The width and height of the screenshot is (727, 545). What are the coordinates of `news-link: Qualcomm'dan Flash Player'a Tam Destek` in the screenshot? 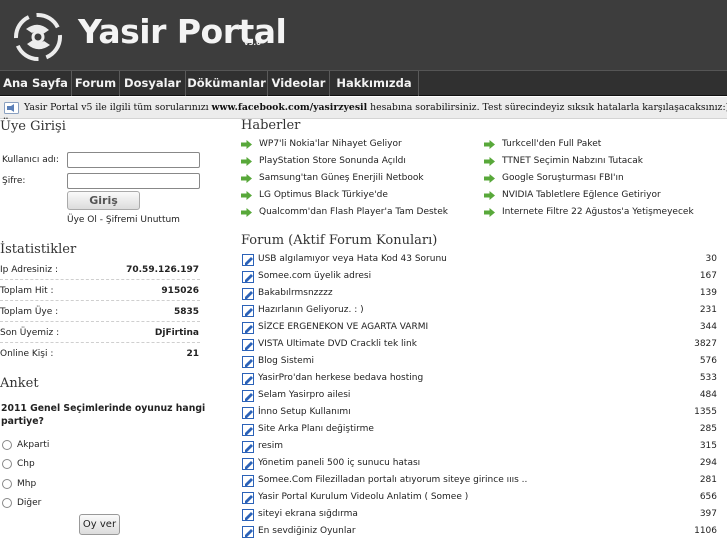 It's located at (353, 212).